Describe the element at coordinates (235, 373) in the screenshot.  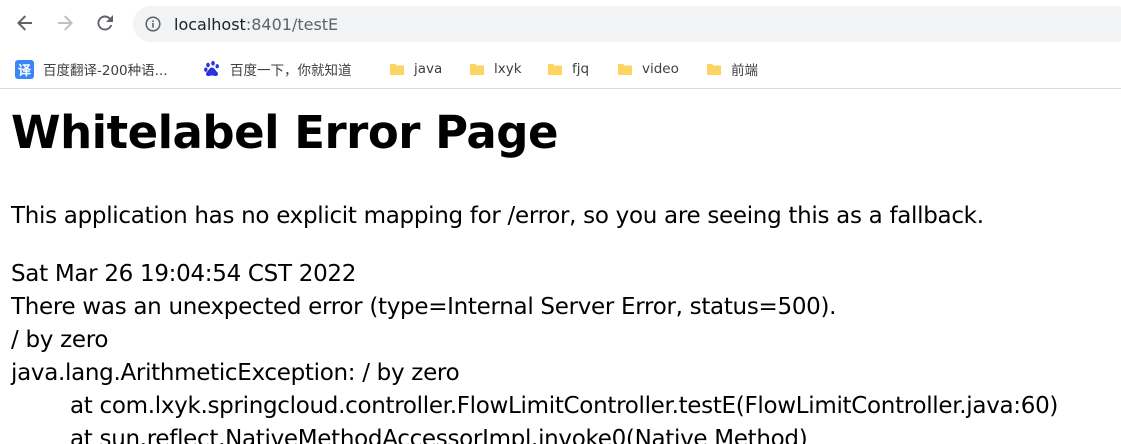
I see `exception-line: java.lang.ArithmeticException: / by zero` at that location.